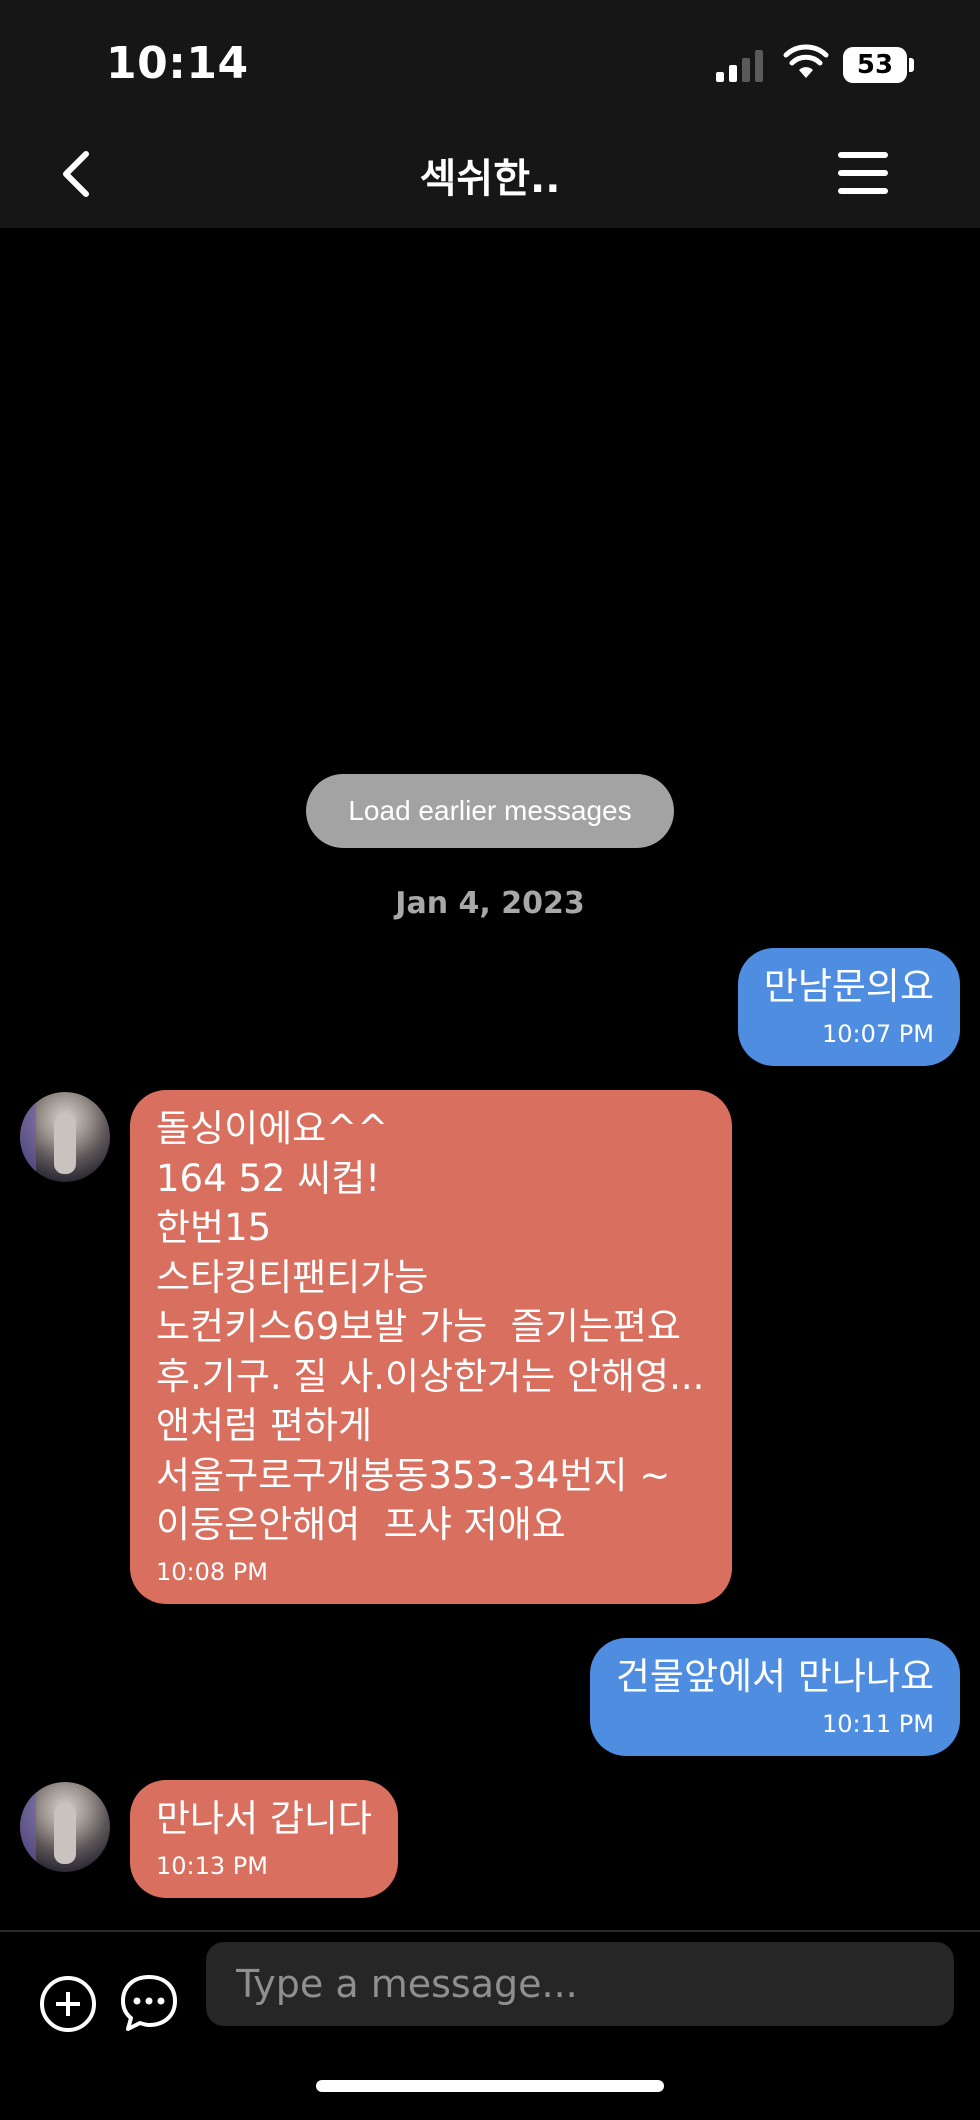 This screenshot has height=2120, width=980. I want to click on composer-bar, so click(490, 2025).